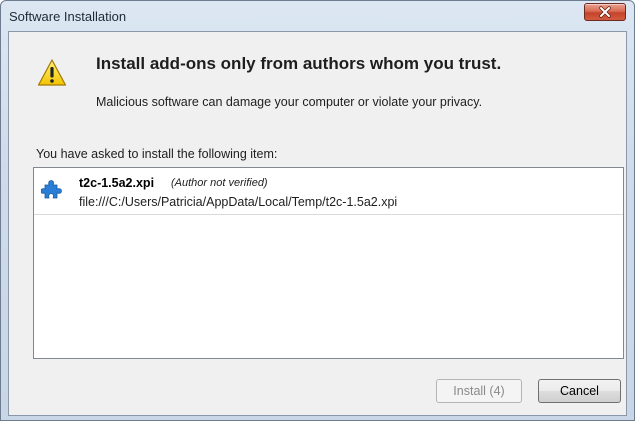 The width and height of the screenshot is (635, 421). Describe the element at coordinates (317, 16) in the screenshot. I see `title-bar: Software Installation` at that location.